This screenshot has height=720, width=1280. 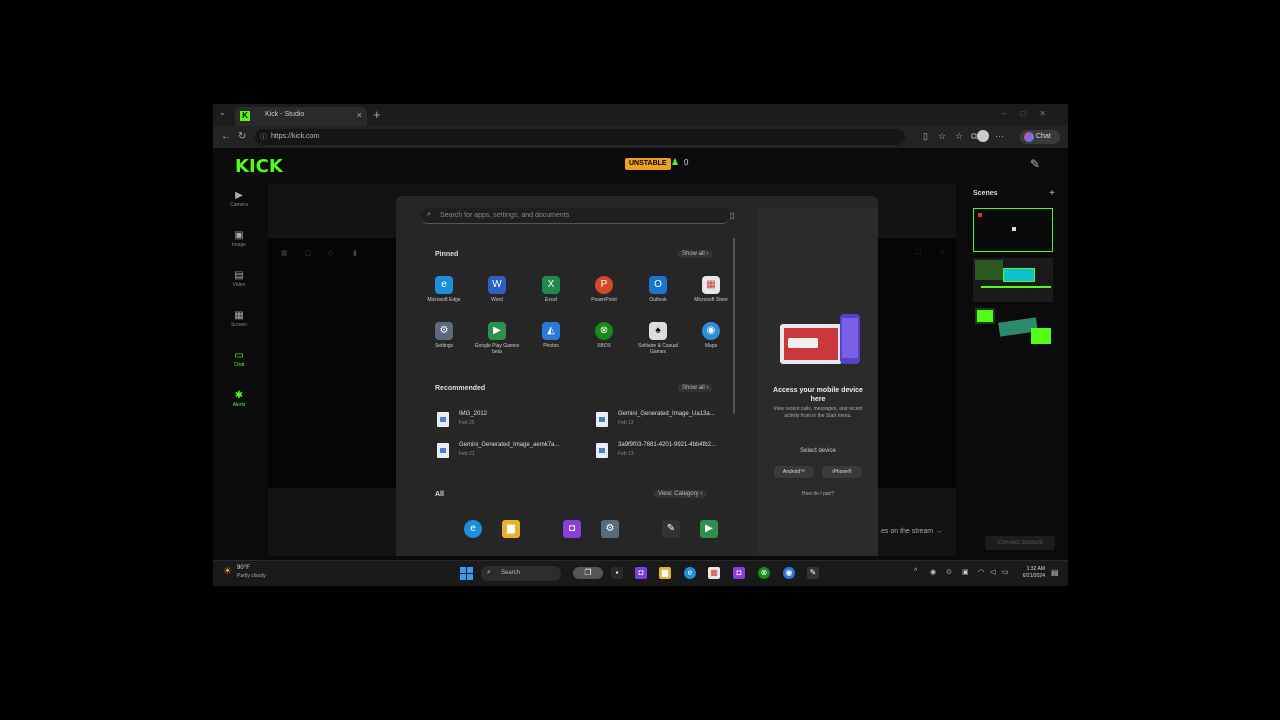 What do you see at coordinates (1005, 572) in the screenshot?
I see `battery-icon: ▭` at bounding box center [1005, 572].